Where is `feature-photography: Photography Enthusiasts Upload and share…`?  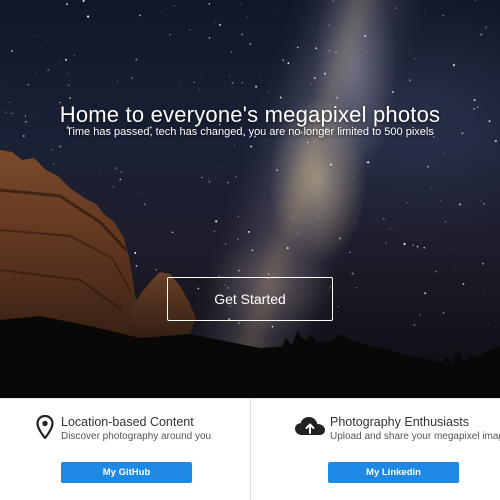
feature-photography: Photography Enthusiasts Upload and share… is located at coordinates (375, 449).